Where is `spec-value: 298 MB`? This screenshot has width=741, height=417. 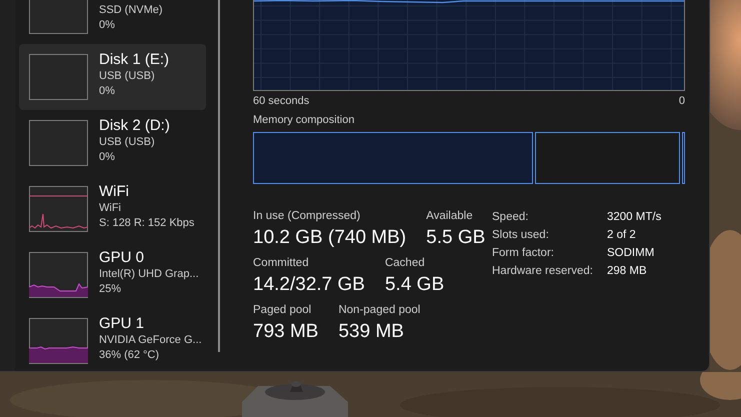 spec-value: 298 MB is located at coordinates (627, 271).